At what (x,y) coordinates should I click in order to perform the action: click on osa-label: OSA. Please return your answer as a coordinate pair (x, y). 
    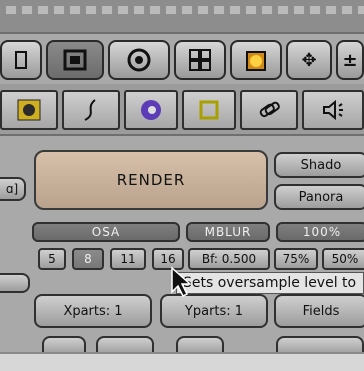
    Looking at the image, I should click on (106, 232).